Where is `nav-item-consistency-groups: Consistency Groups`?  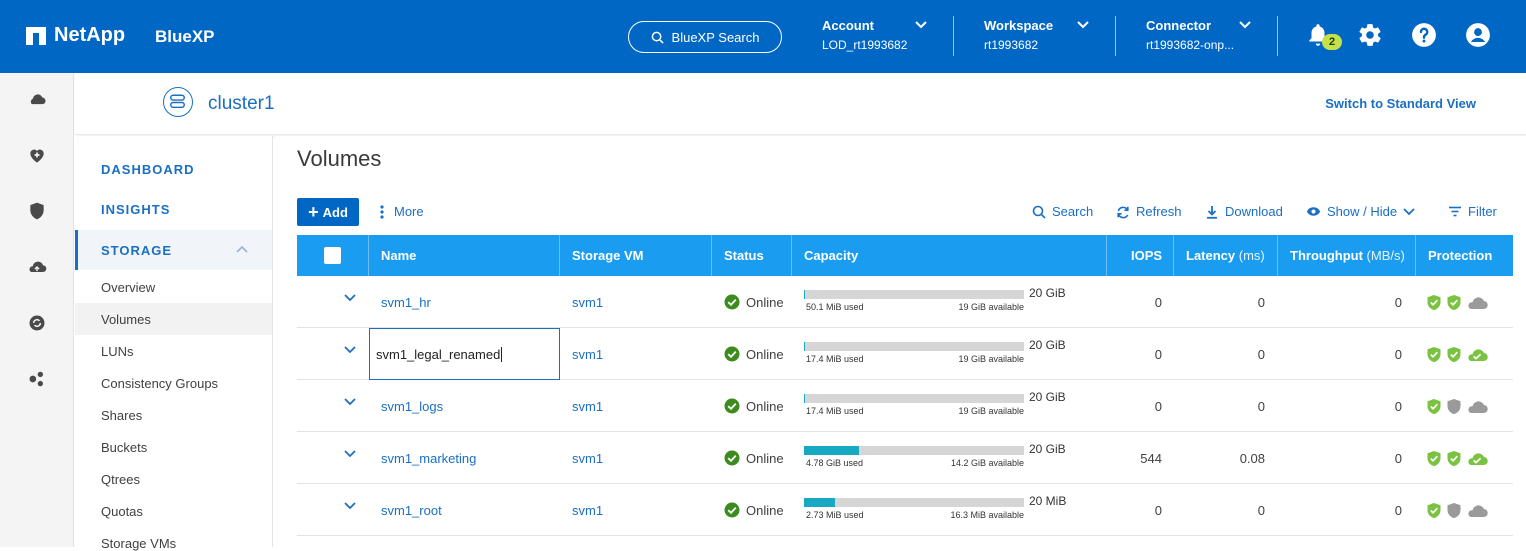 nav-item-consistency-groups: Consistency Groups is located at coordinates (159, 383).